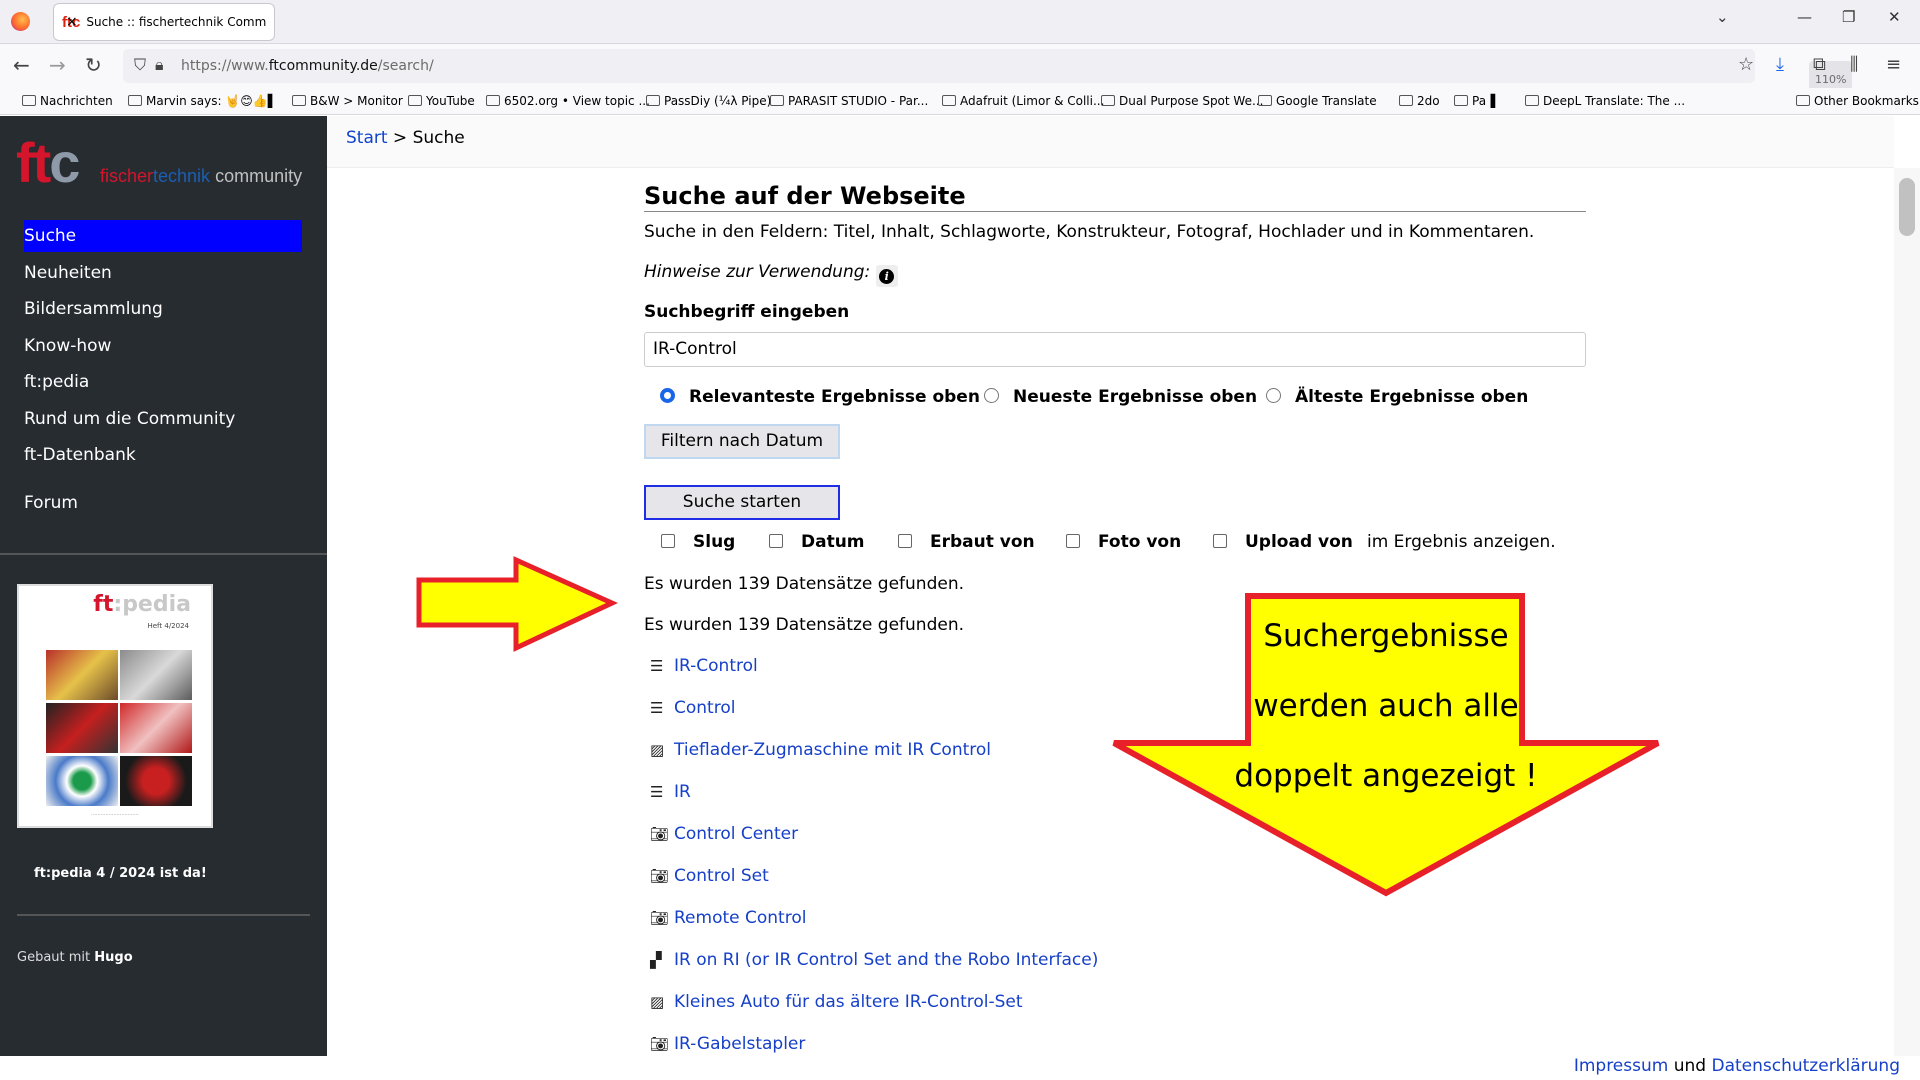  Describe the element at coordinates (517, 604) in the screenshot. I see `annotation-arrow-right` at that location.